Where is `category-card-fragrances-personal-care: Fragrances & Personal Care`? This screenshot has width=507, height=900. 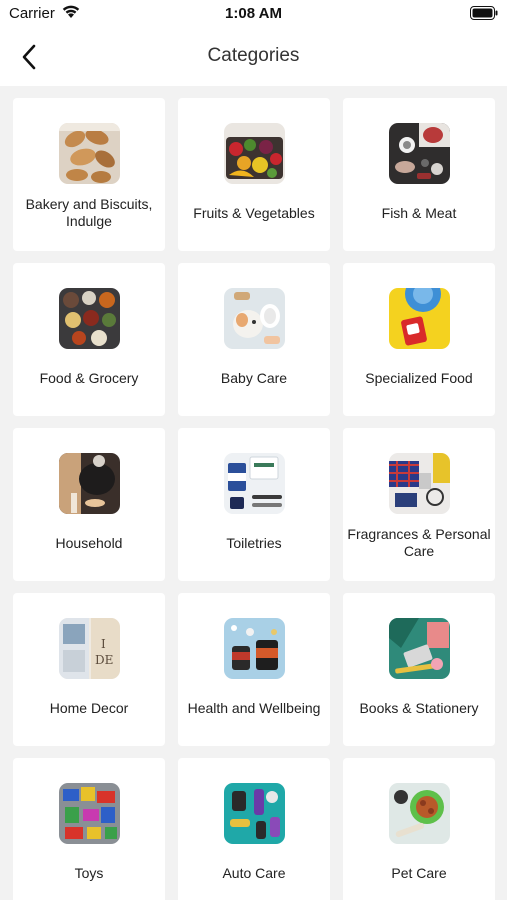
category-card-fragrances-personal-care: Fragrances & Personal Care is located at coordinates (419, 504).